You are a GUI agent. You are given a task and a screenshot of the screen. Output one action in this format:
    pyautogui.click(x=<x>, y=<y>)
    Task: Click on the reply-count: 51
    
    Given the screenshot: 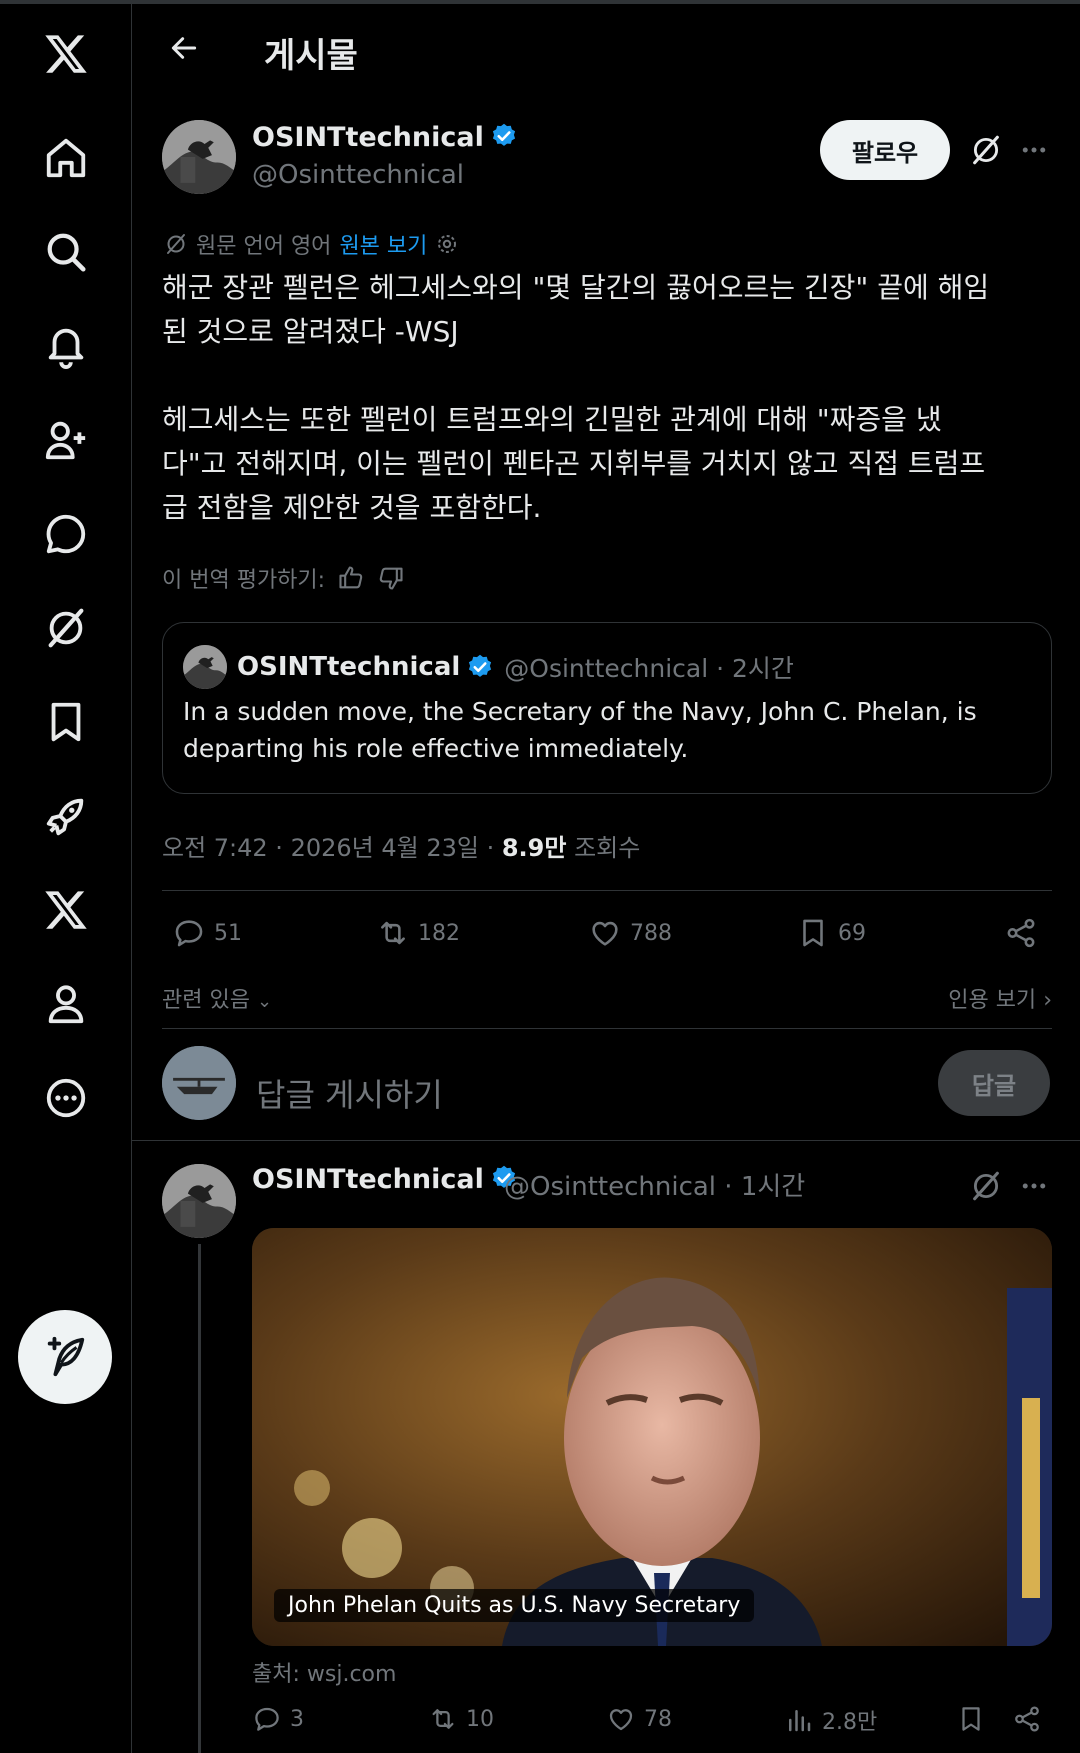 What is the action you would take?
    pyautogui.click(x=228, y=933)
    